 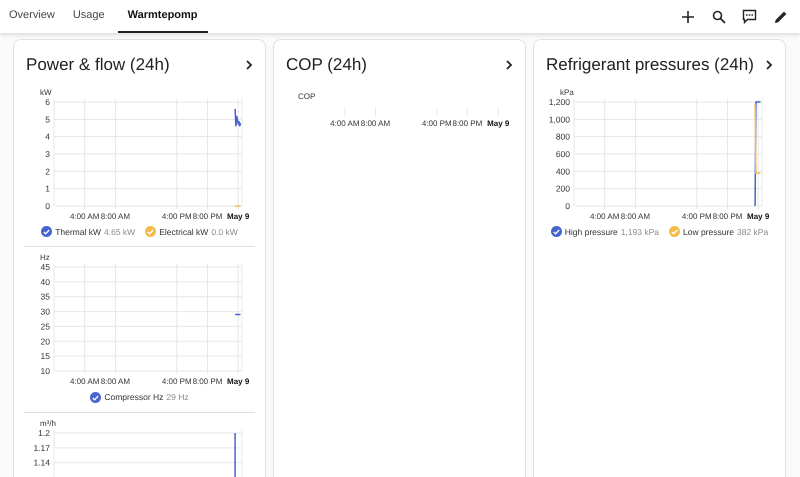 What do you see at coordinates (163, 16) in the screenshot?
I see `tab: Warmtepomp` at bounding box center [163, 16].